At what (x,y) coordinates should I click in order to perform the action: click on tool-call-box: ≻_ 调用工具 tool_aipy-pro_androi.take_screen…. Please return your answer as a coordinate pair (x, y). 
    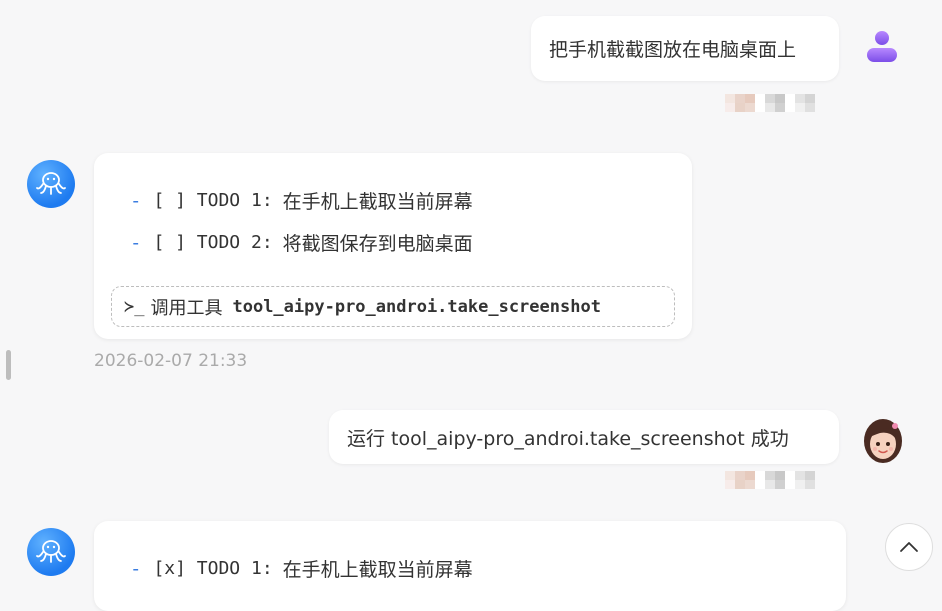
    Looking at the image, I should click on (393, 306).